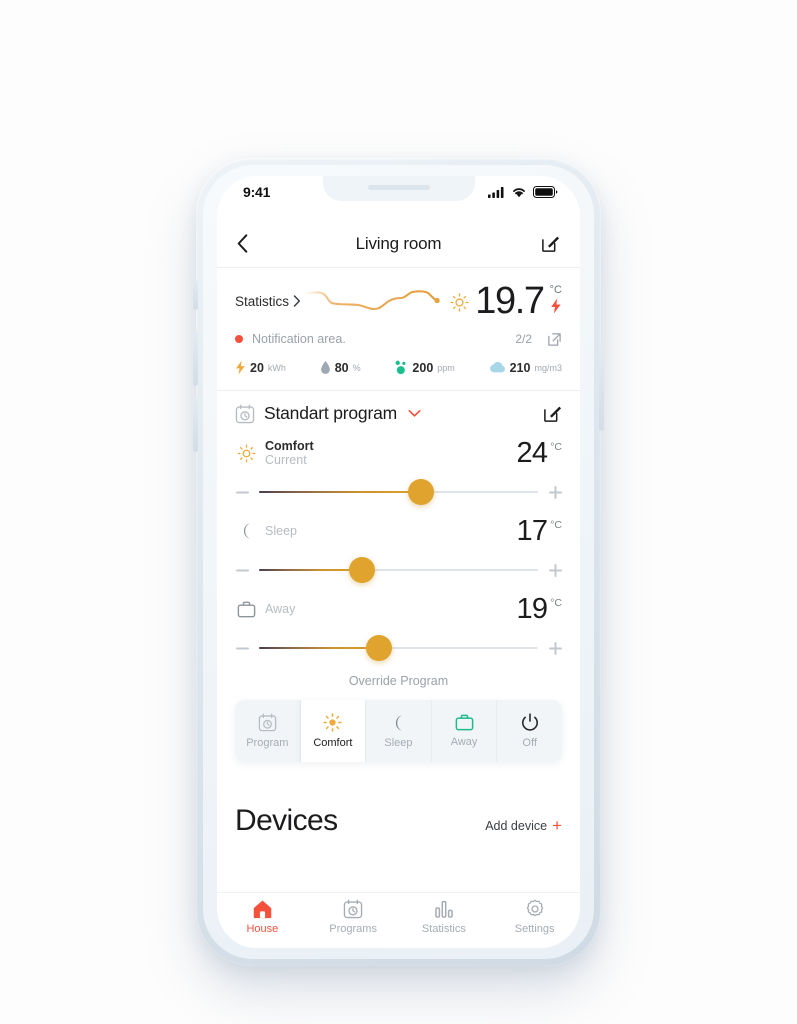 The image size is (797, 1024). Describe the element at coordinates (242, 243) in the screenshot. I see `chevron-left-icon` at that location.